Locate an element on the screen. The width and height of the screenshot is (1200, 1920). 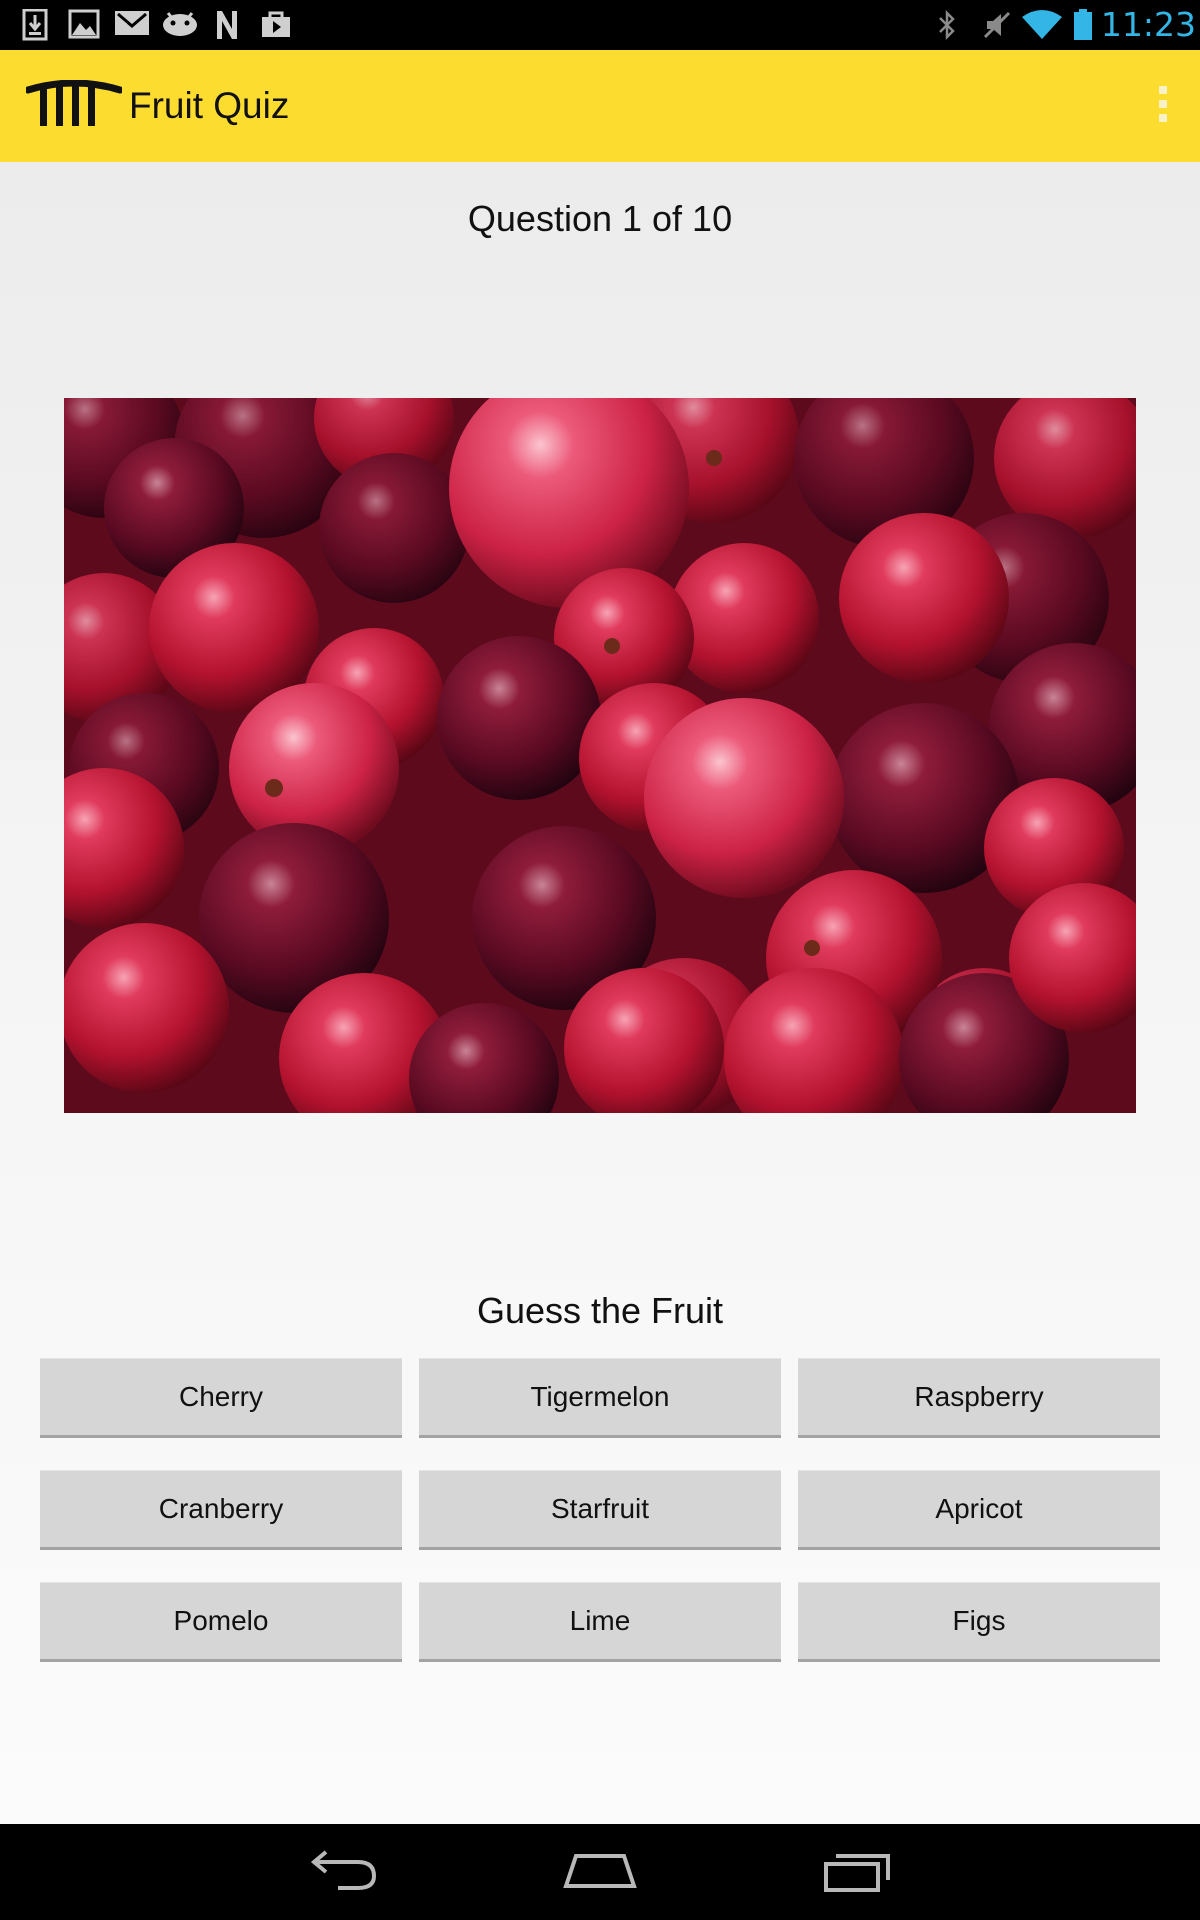
app-title: Fruit Quiz is located at coordinates (209, 105).